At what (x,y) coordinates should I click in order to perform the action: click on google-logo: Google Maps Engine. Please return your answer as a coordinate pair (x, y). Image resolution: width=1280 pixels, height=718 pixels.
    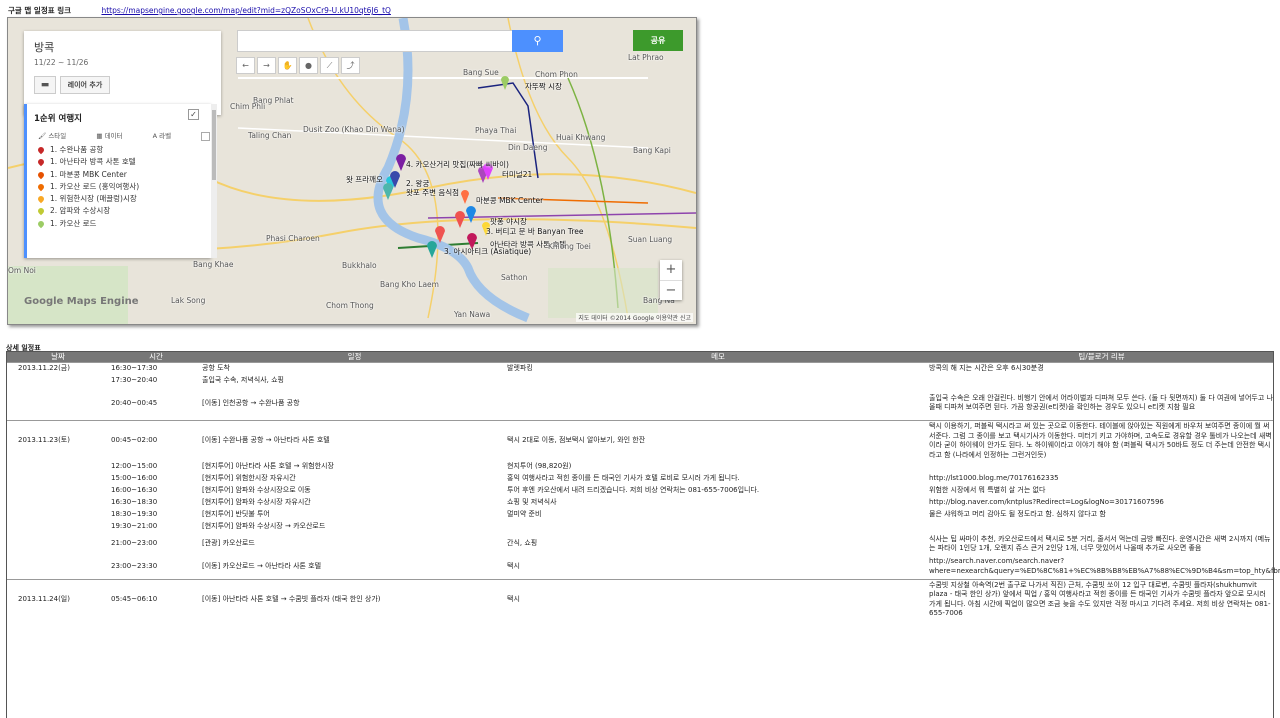
    Looking at the image, I should click on (81, 301).